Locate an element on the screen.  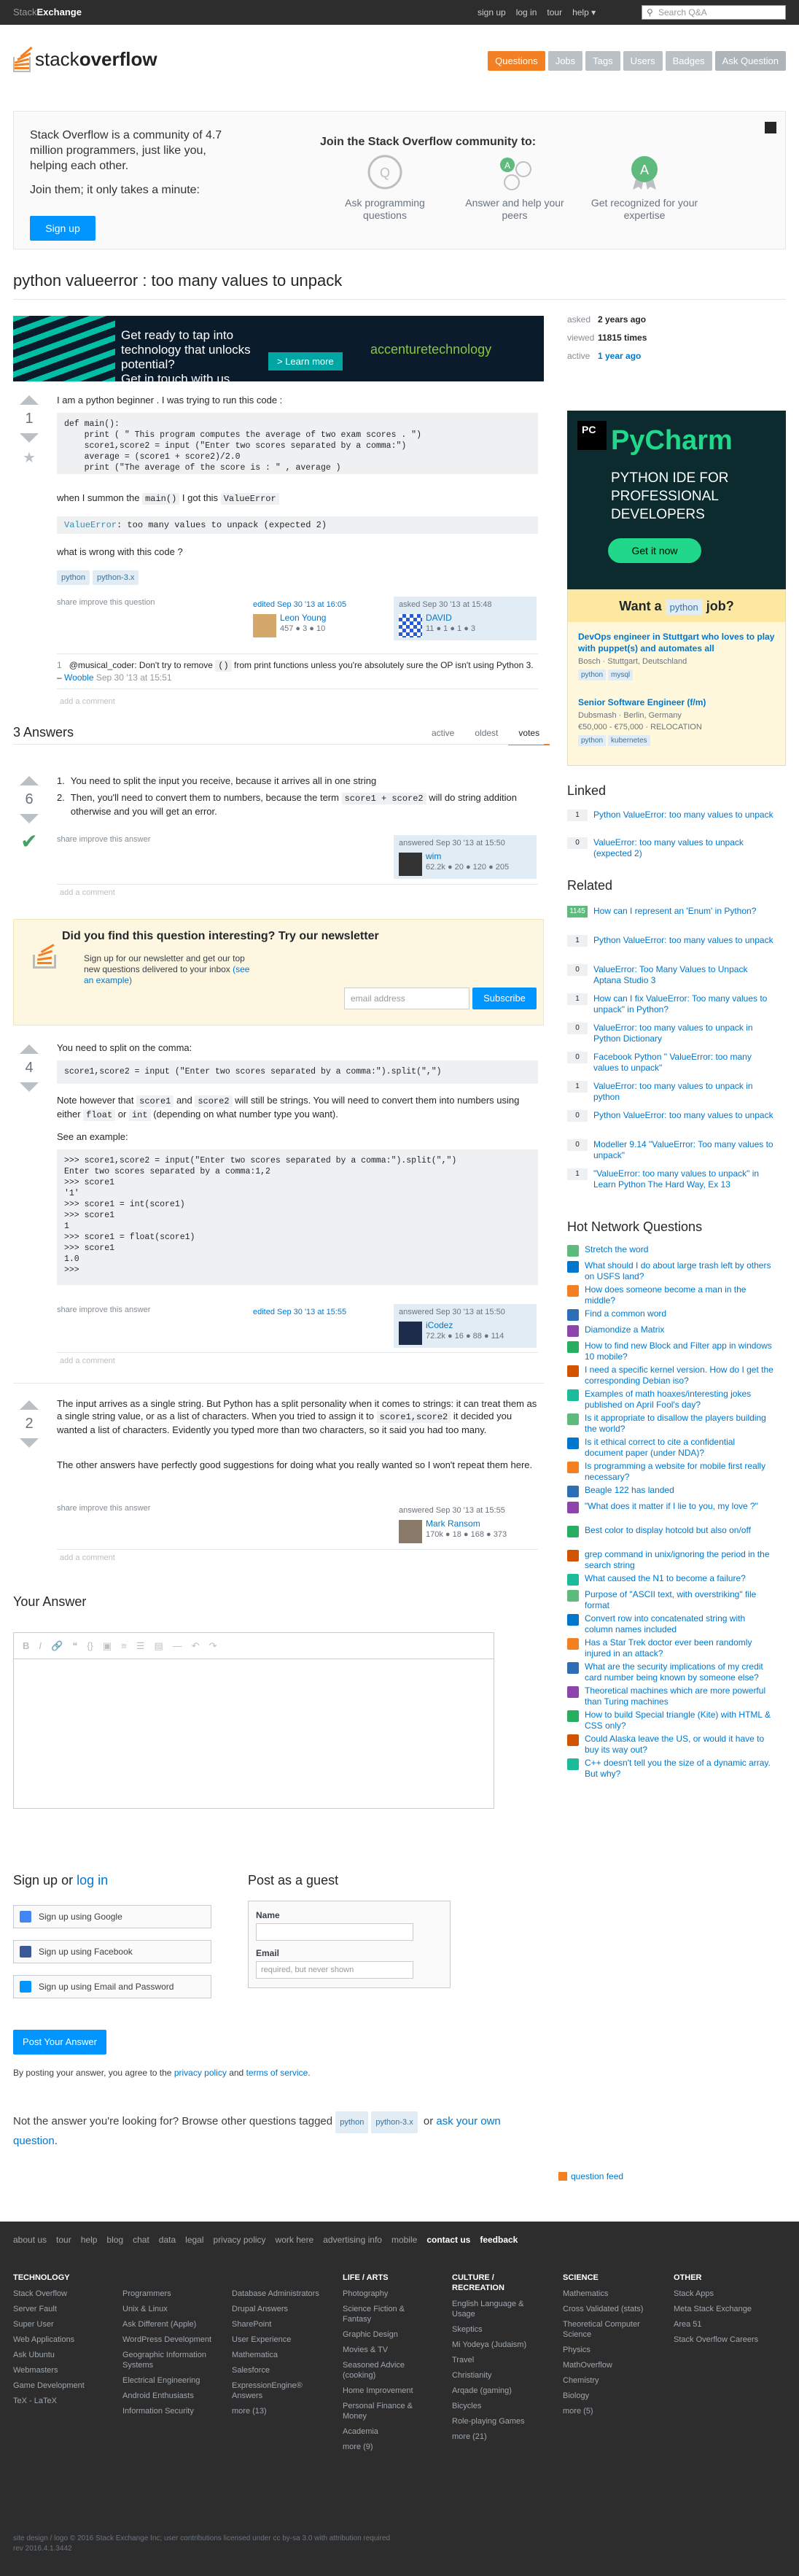
footer-site-link: Database Administrators is located at coordinates (275, 2294).